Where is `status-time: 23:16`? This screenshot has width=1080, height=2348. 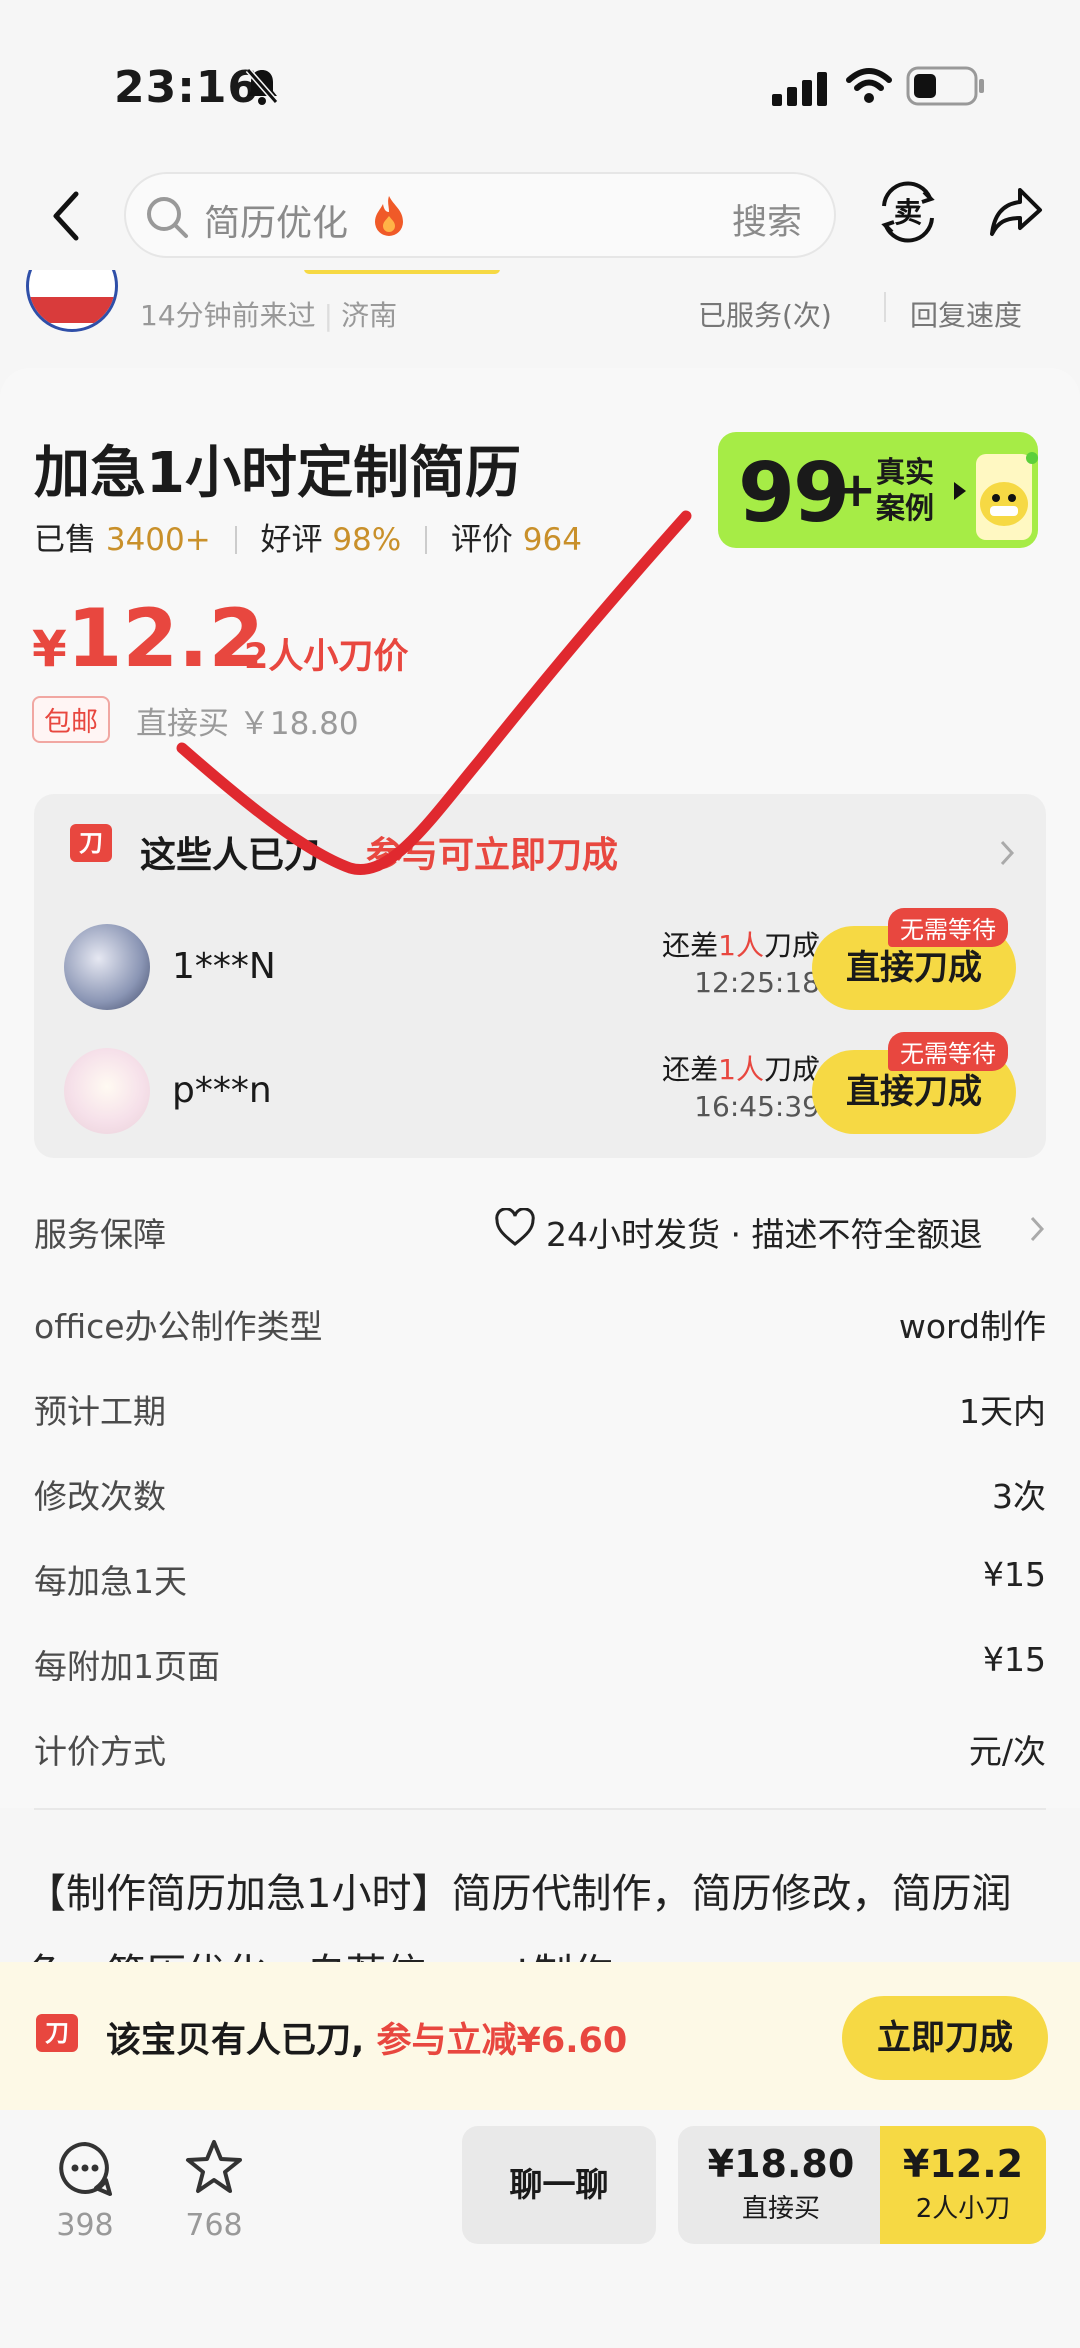
status-time: 23:16 is located at coordinates (187, 87).